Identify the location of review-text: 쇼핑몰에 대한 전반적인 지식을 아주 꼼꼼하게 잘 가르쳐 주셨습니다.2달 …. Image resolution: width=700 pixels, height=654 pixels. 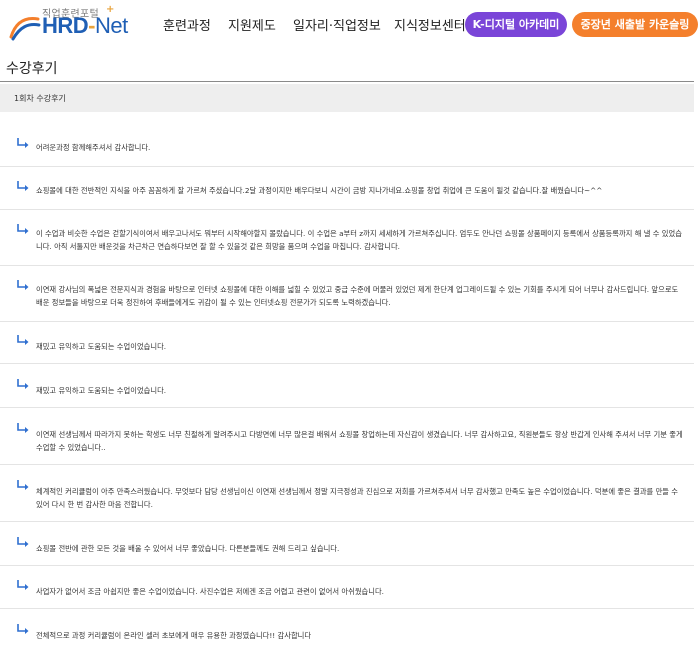
(319, 190).